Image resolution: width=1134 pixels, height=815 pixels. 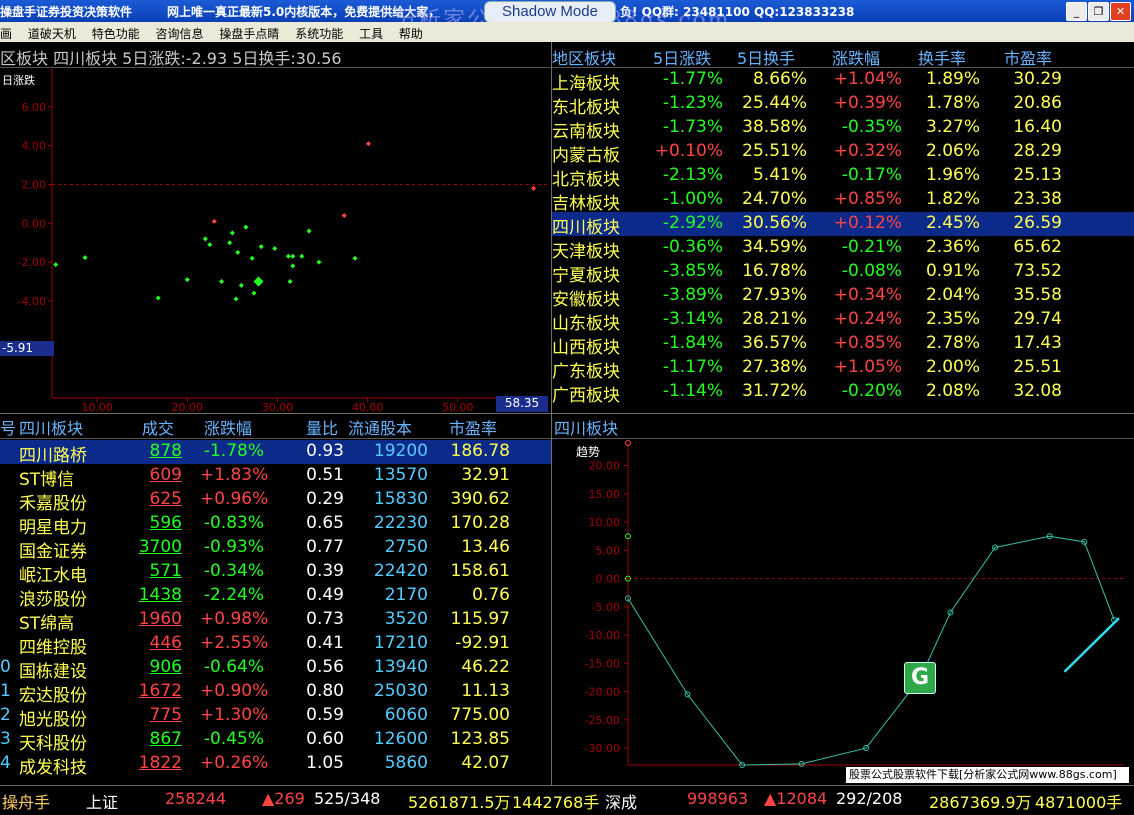 What do you see at coordinates (550, 12) in the screenshot?
I see `shadow-mode-button: Shadow Mode` at bounding box center [550, 12].